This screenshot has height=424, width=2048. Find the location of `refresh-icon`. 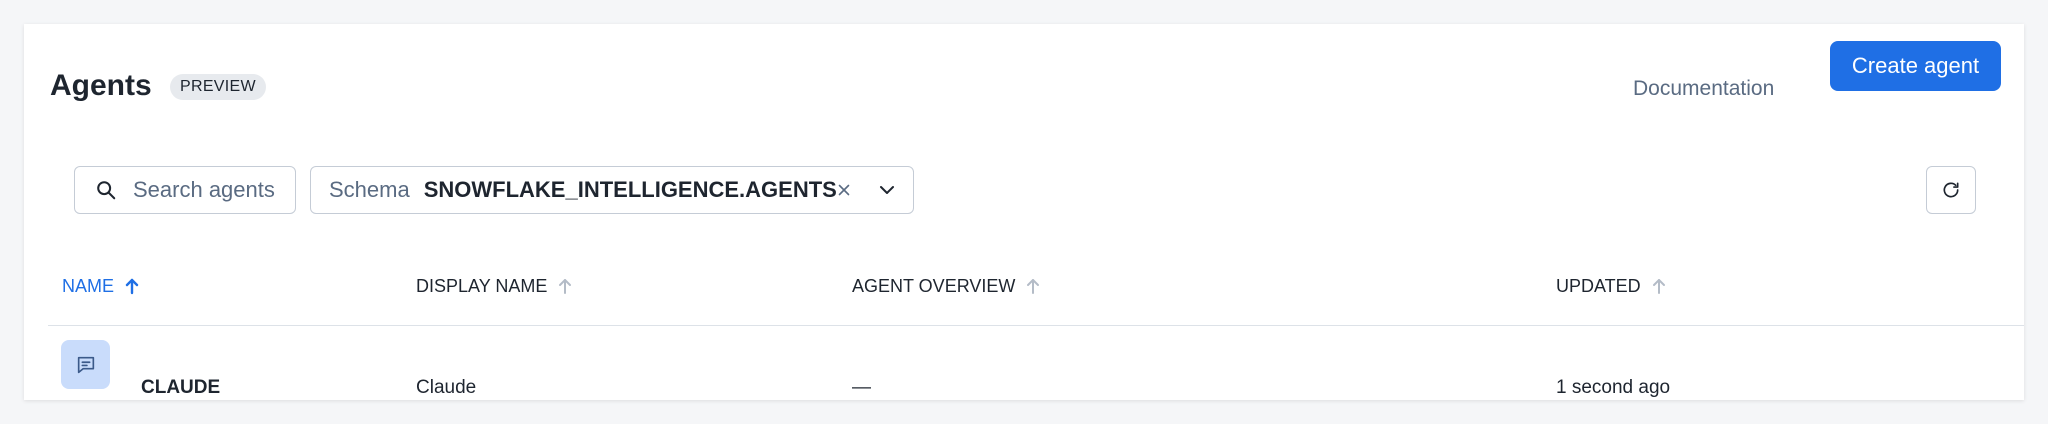

refresh-icon is located at coordinates (1951, 190).